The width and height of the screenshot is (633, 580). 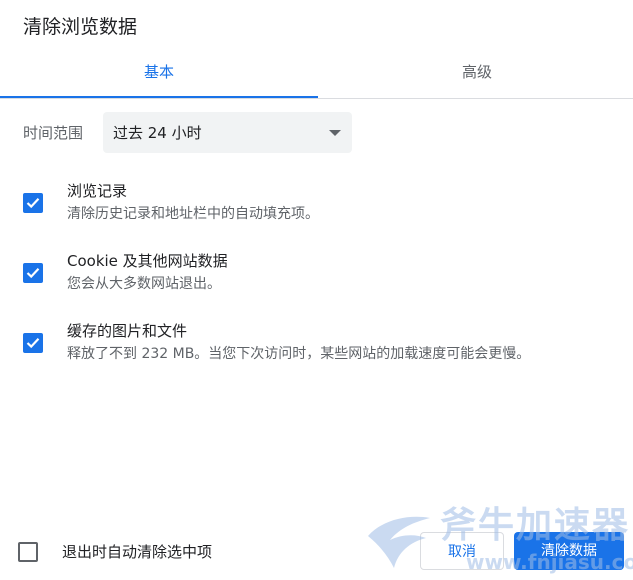 I want to click on option-title: 缓存的图片和文件, so click(x=127, y=331).